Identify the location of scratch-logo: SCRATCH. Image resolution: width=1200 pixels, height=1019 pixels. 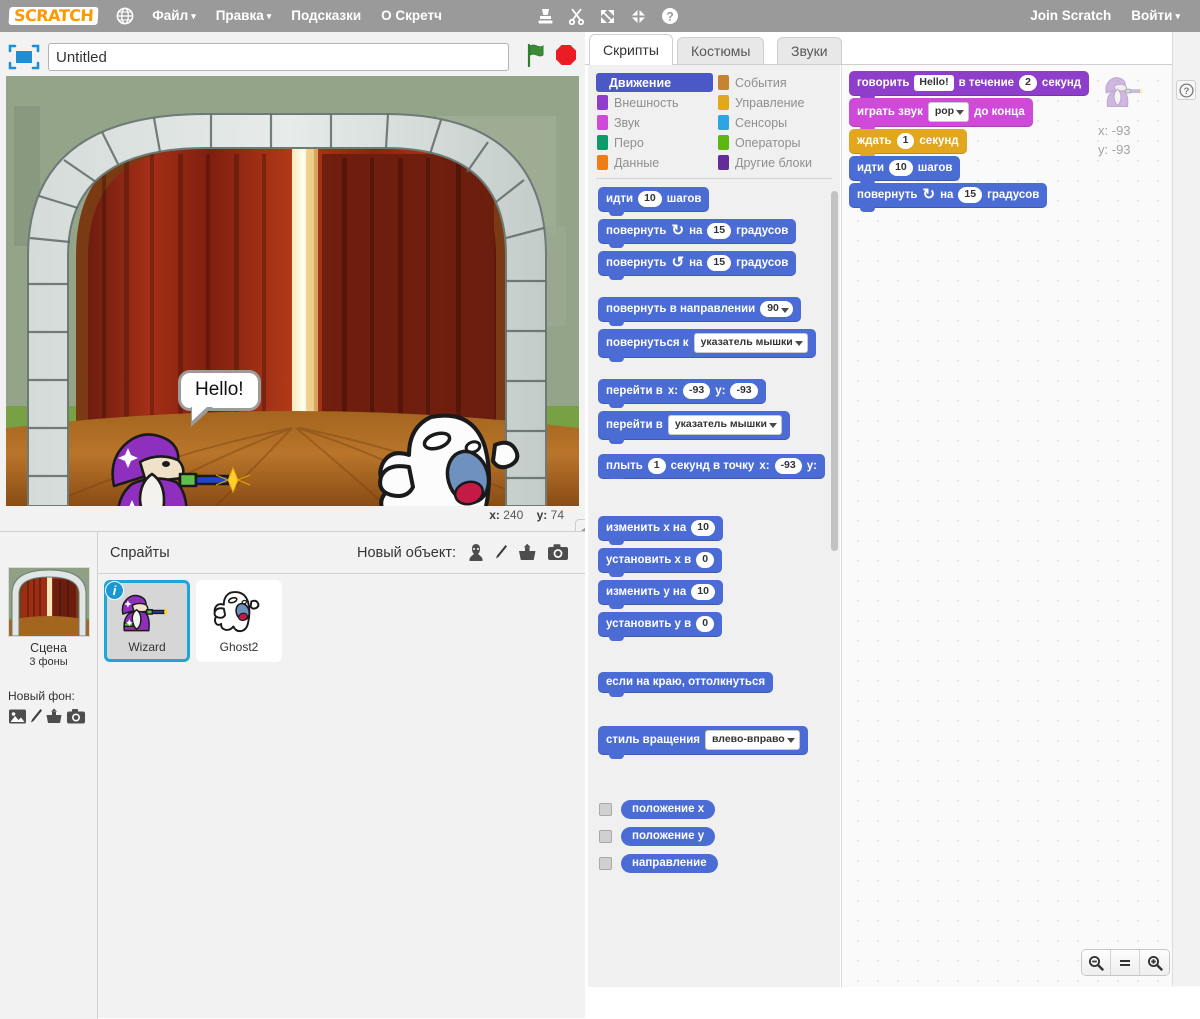
(53, 15).